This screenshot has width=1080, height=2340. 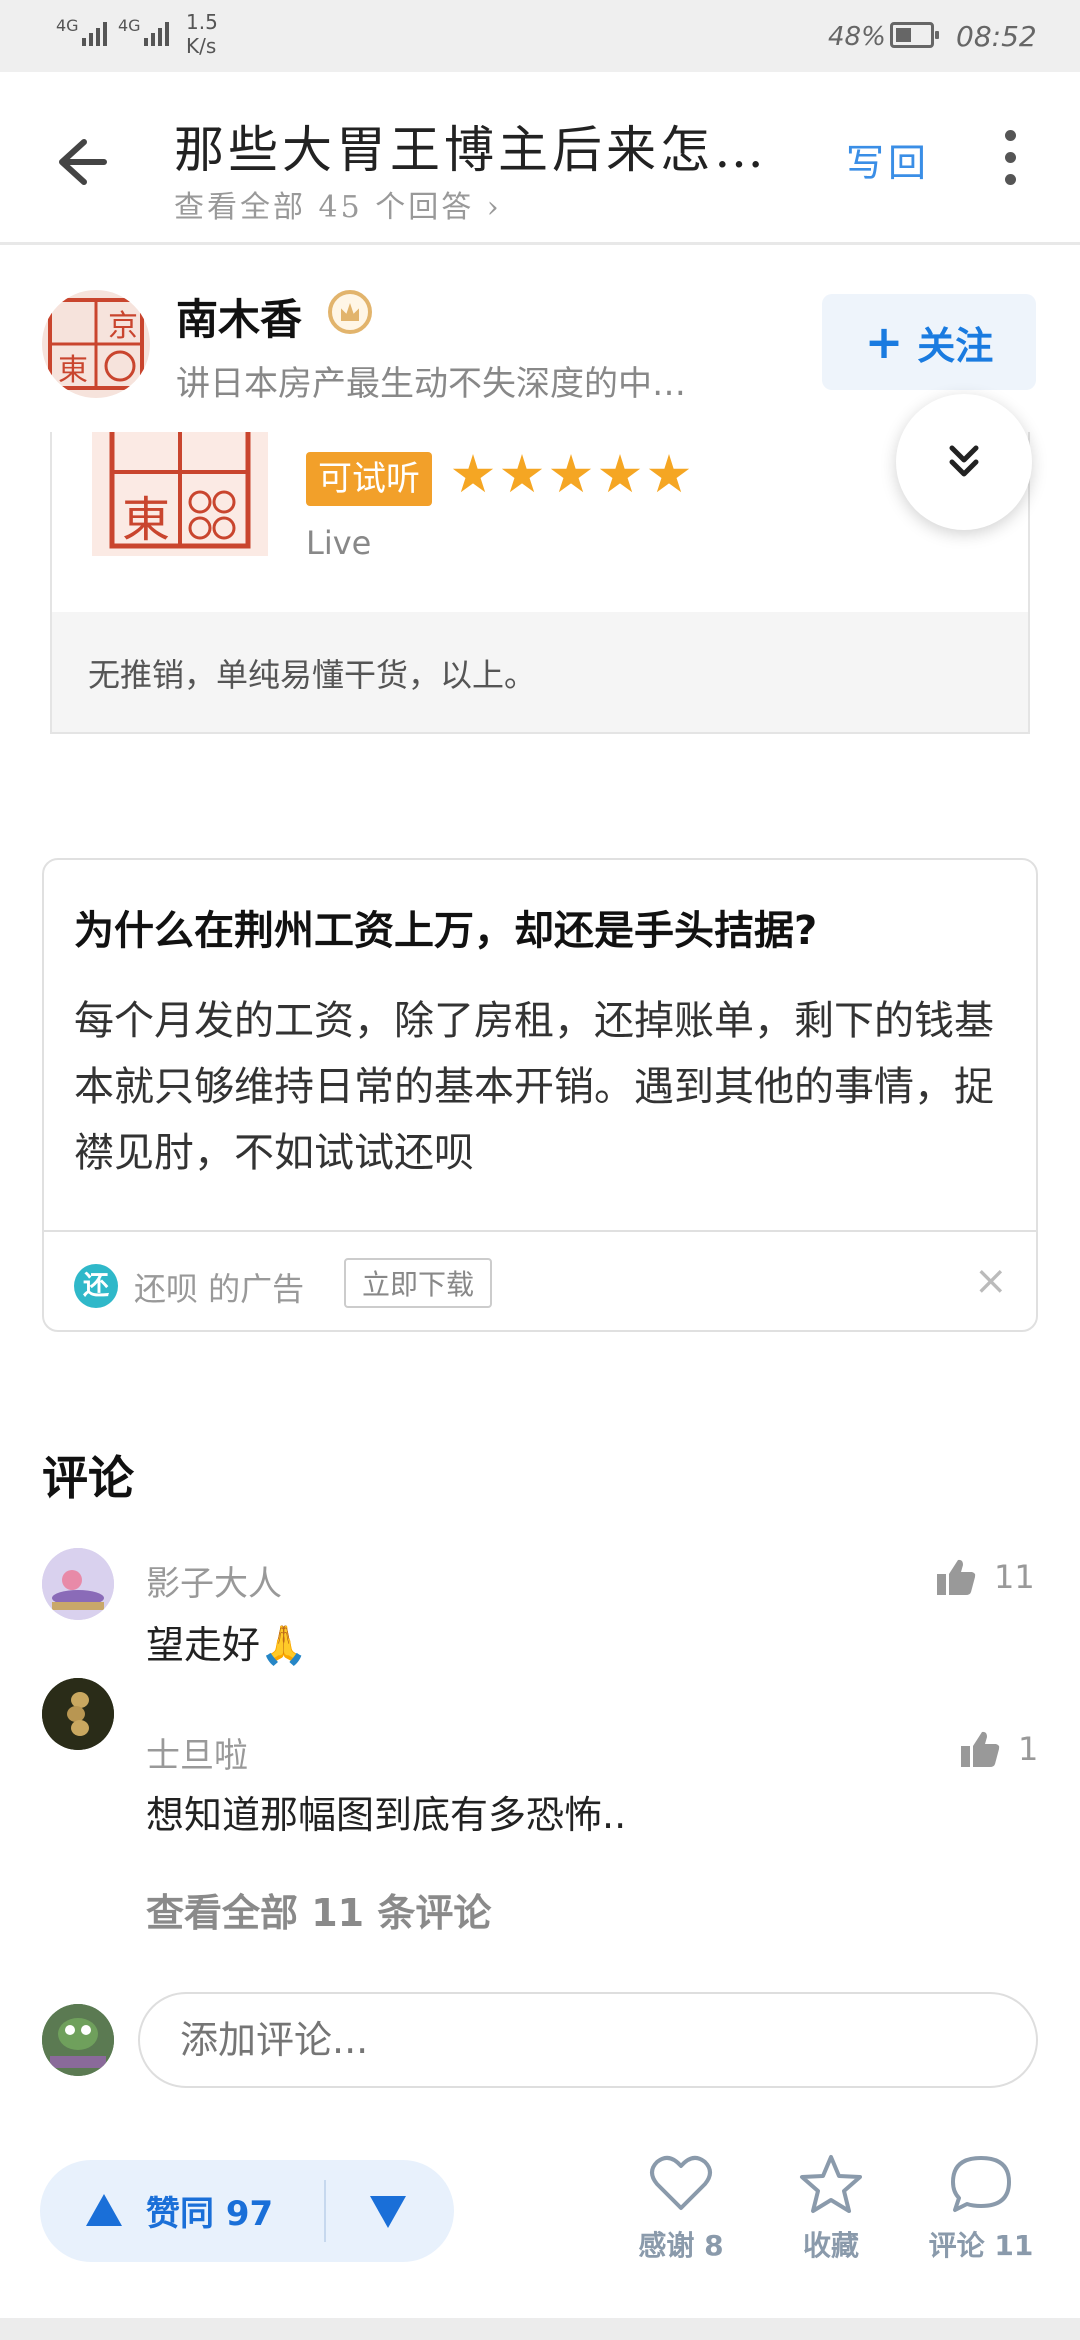 I want to click on battery-percent: 48%, so click(x=857, y=37).